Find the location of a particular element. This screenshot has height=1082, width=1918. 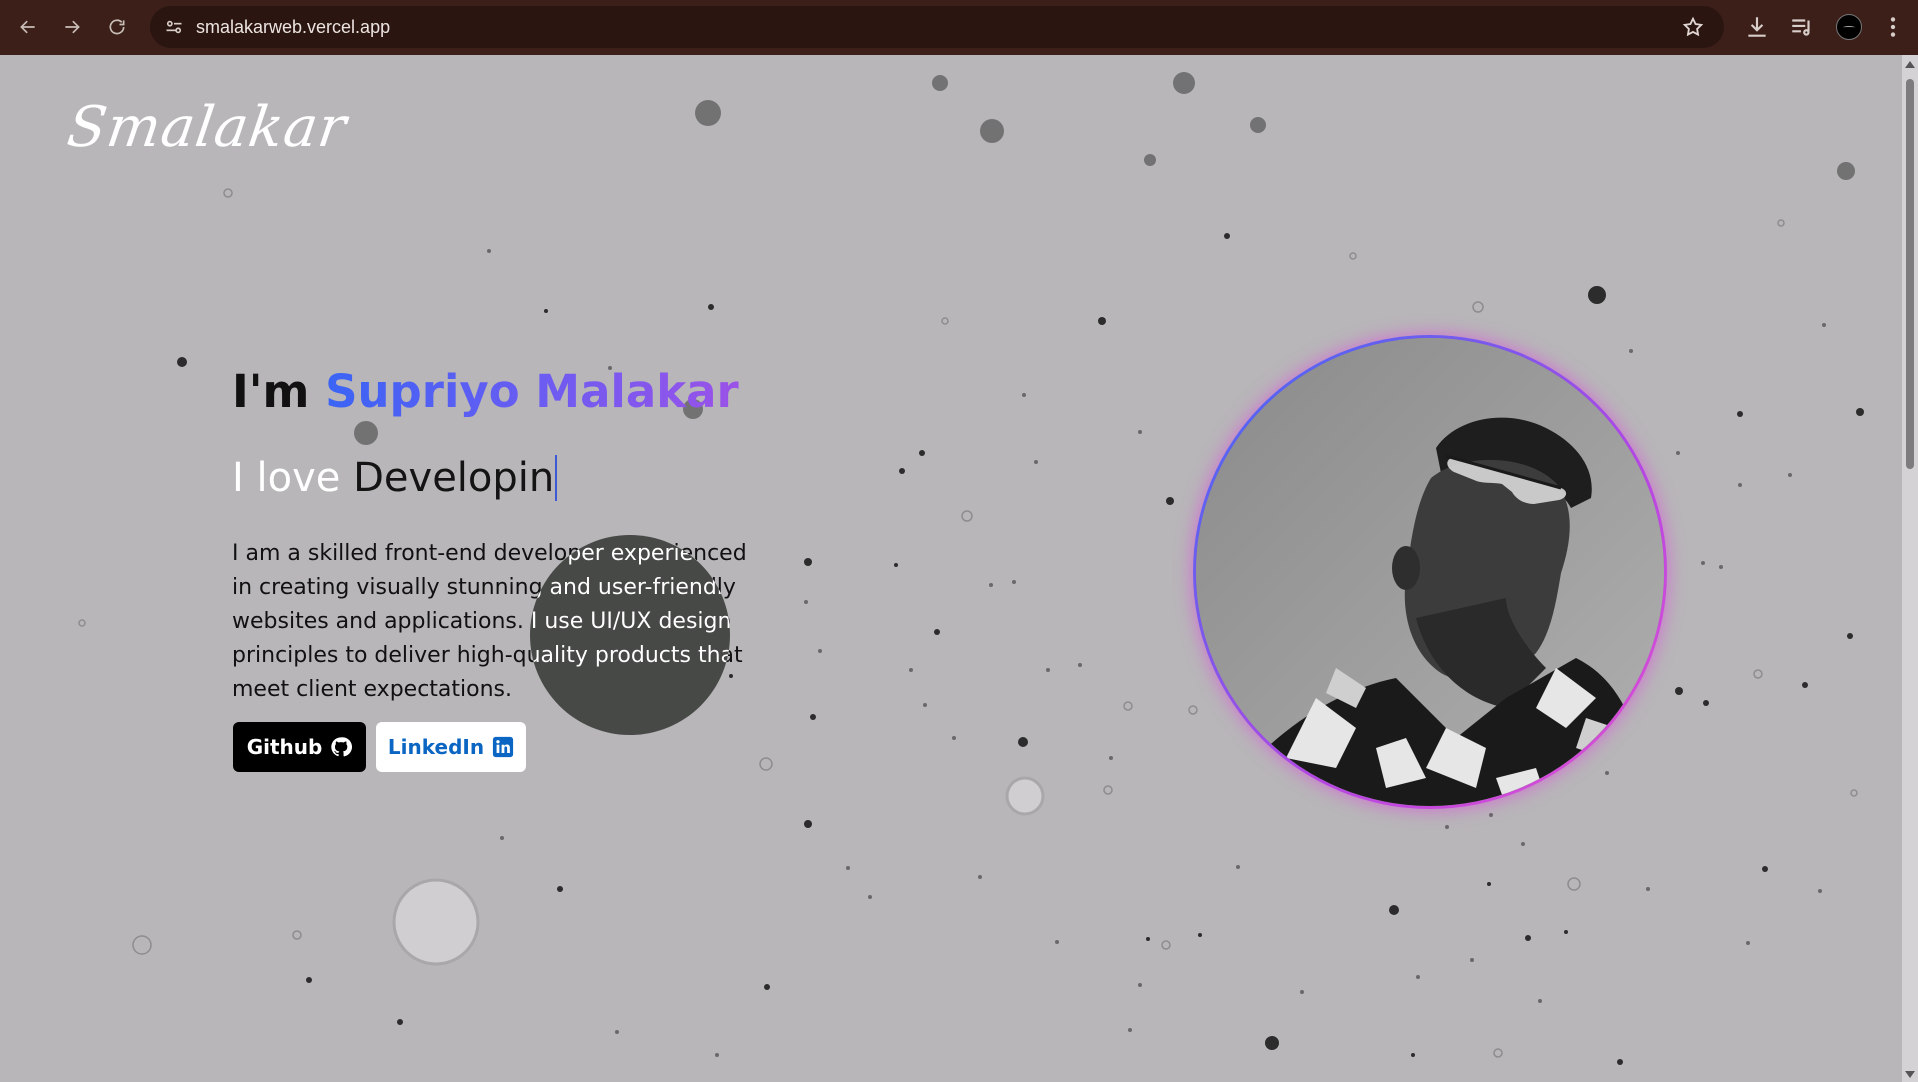

forward-arrow-icon is located at coordinates (72, 27).